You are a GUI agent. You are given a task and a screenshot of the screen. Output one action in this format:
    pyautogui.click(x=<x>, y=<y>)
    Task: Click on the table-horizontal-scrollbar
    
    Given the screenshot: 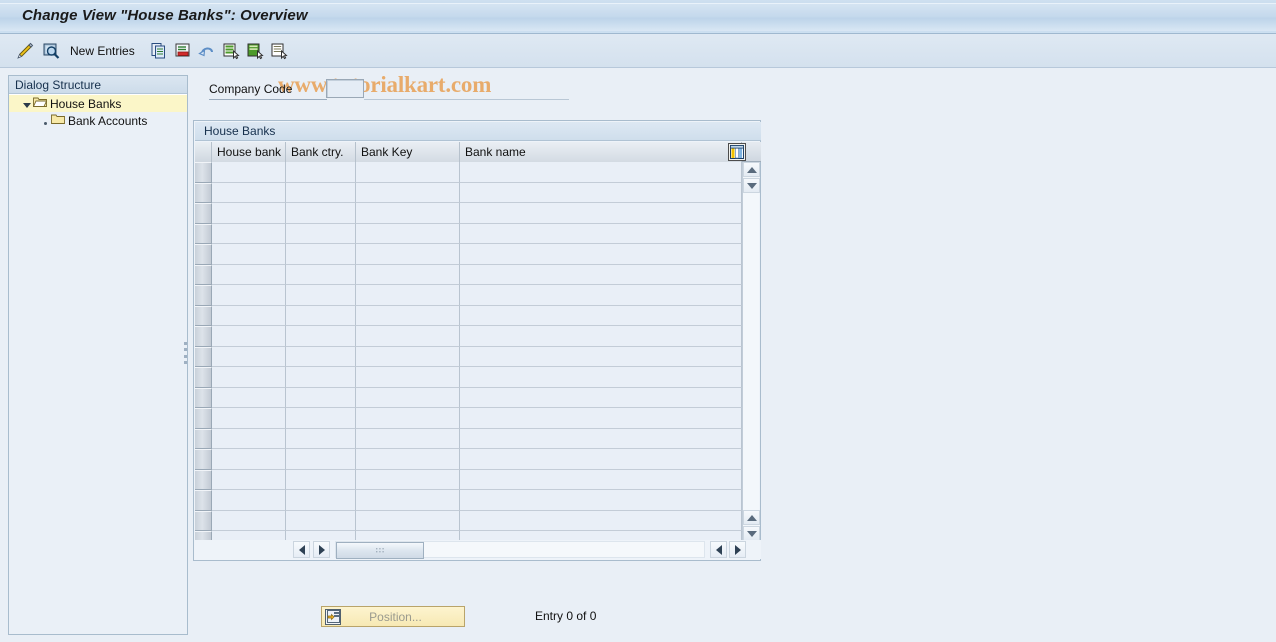 What is the action you would take?
    pyautogui.click(x=478, y=549)
    